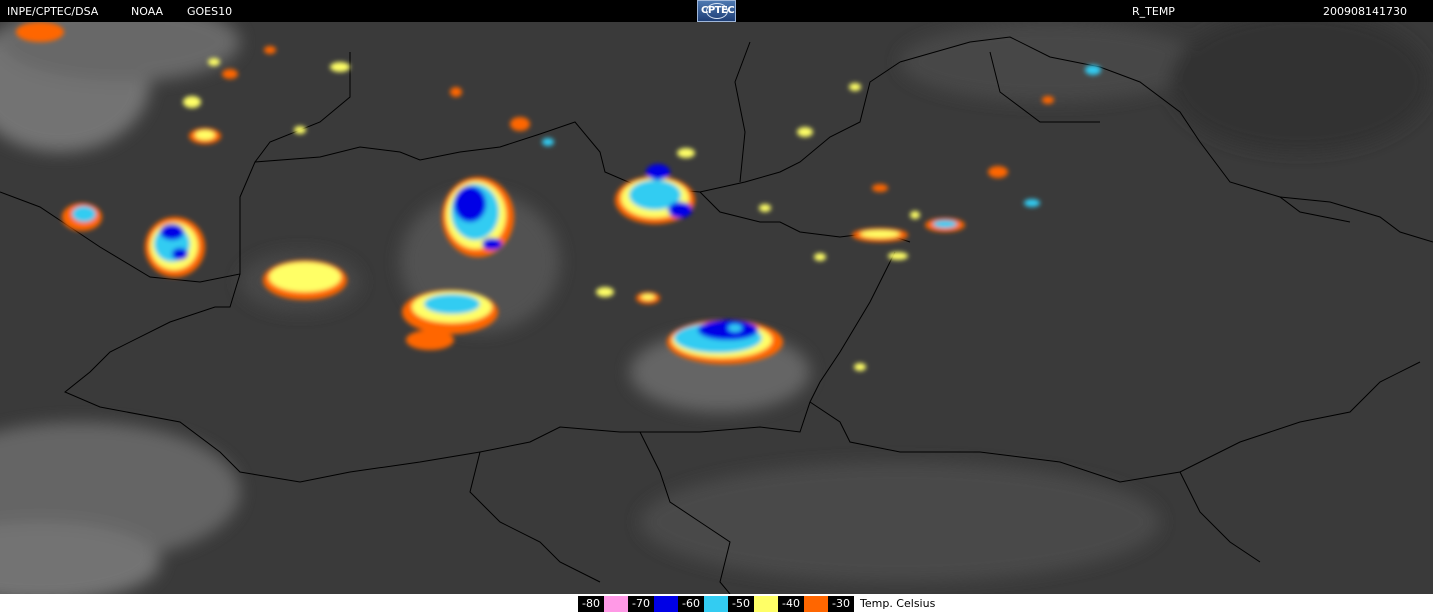 The height and width of the screenshot is (614, 1433). Describe the element at coordinates (791, 604) in the screenshot. I see `legend-label: -40` at that location.